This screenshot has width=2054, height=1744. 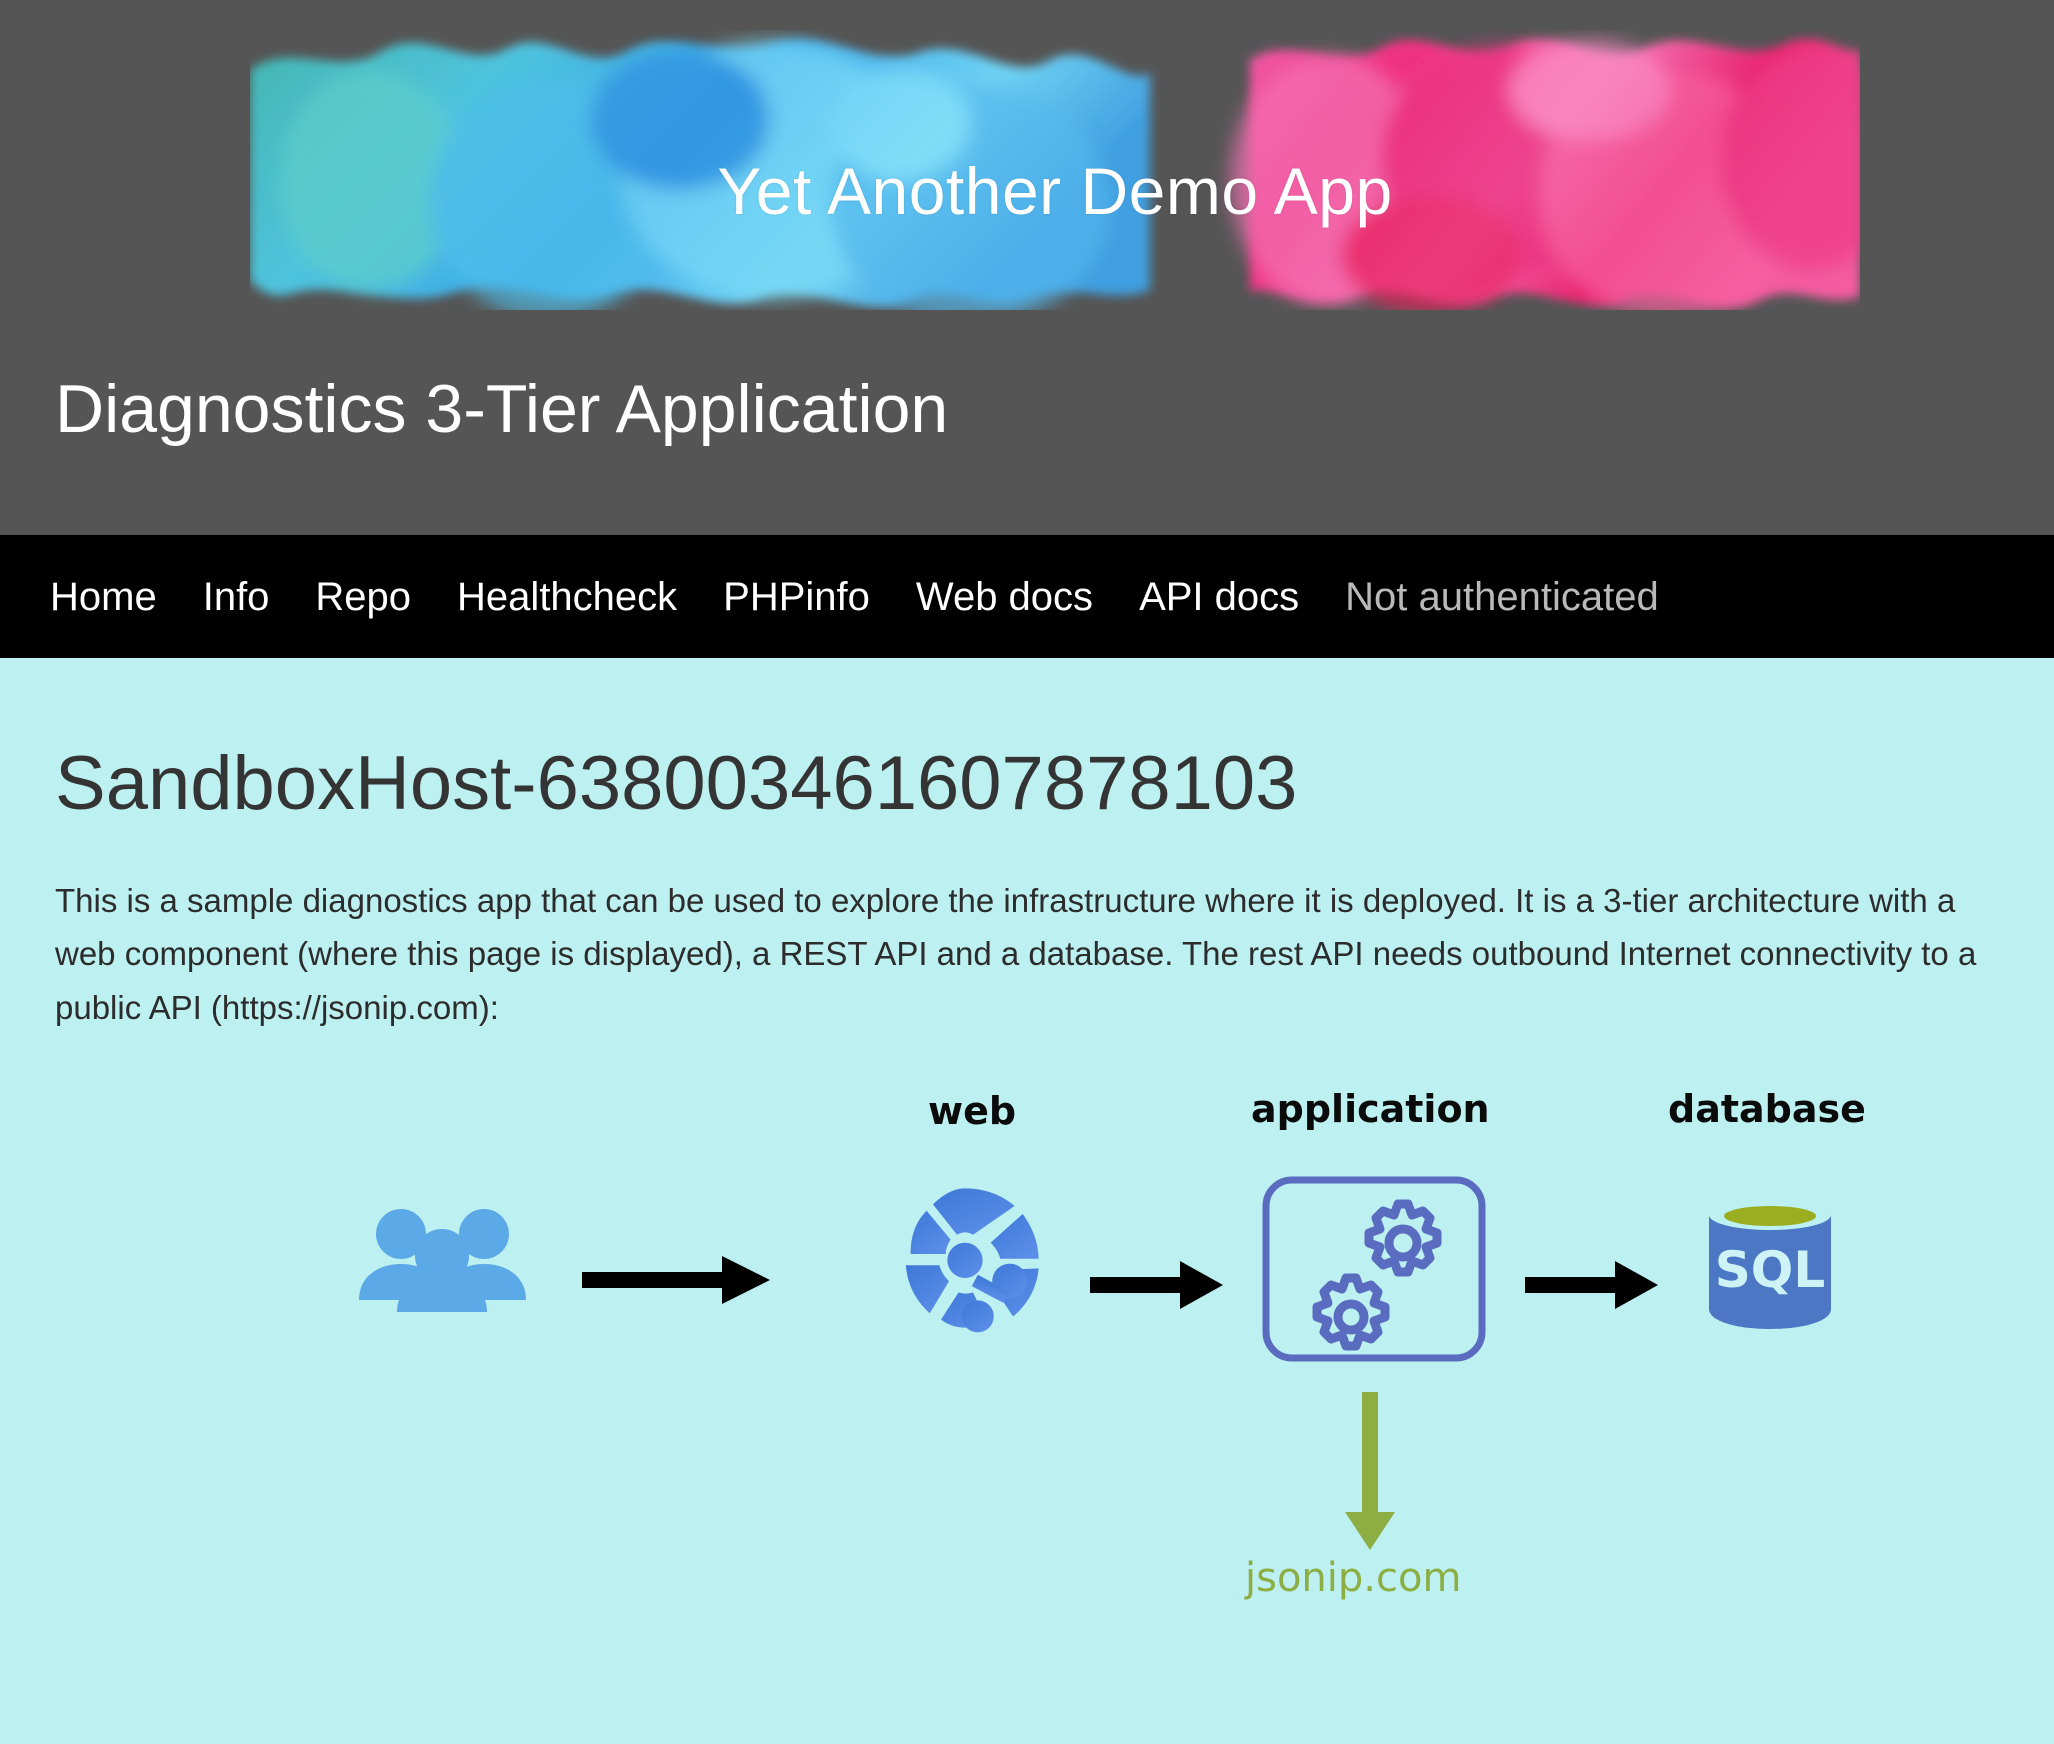 What do you see at coordinates (567, 597) in the screenshot?
I see `nav-item-healthcheck: Healthcheck` at bounding box center [567, 597].